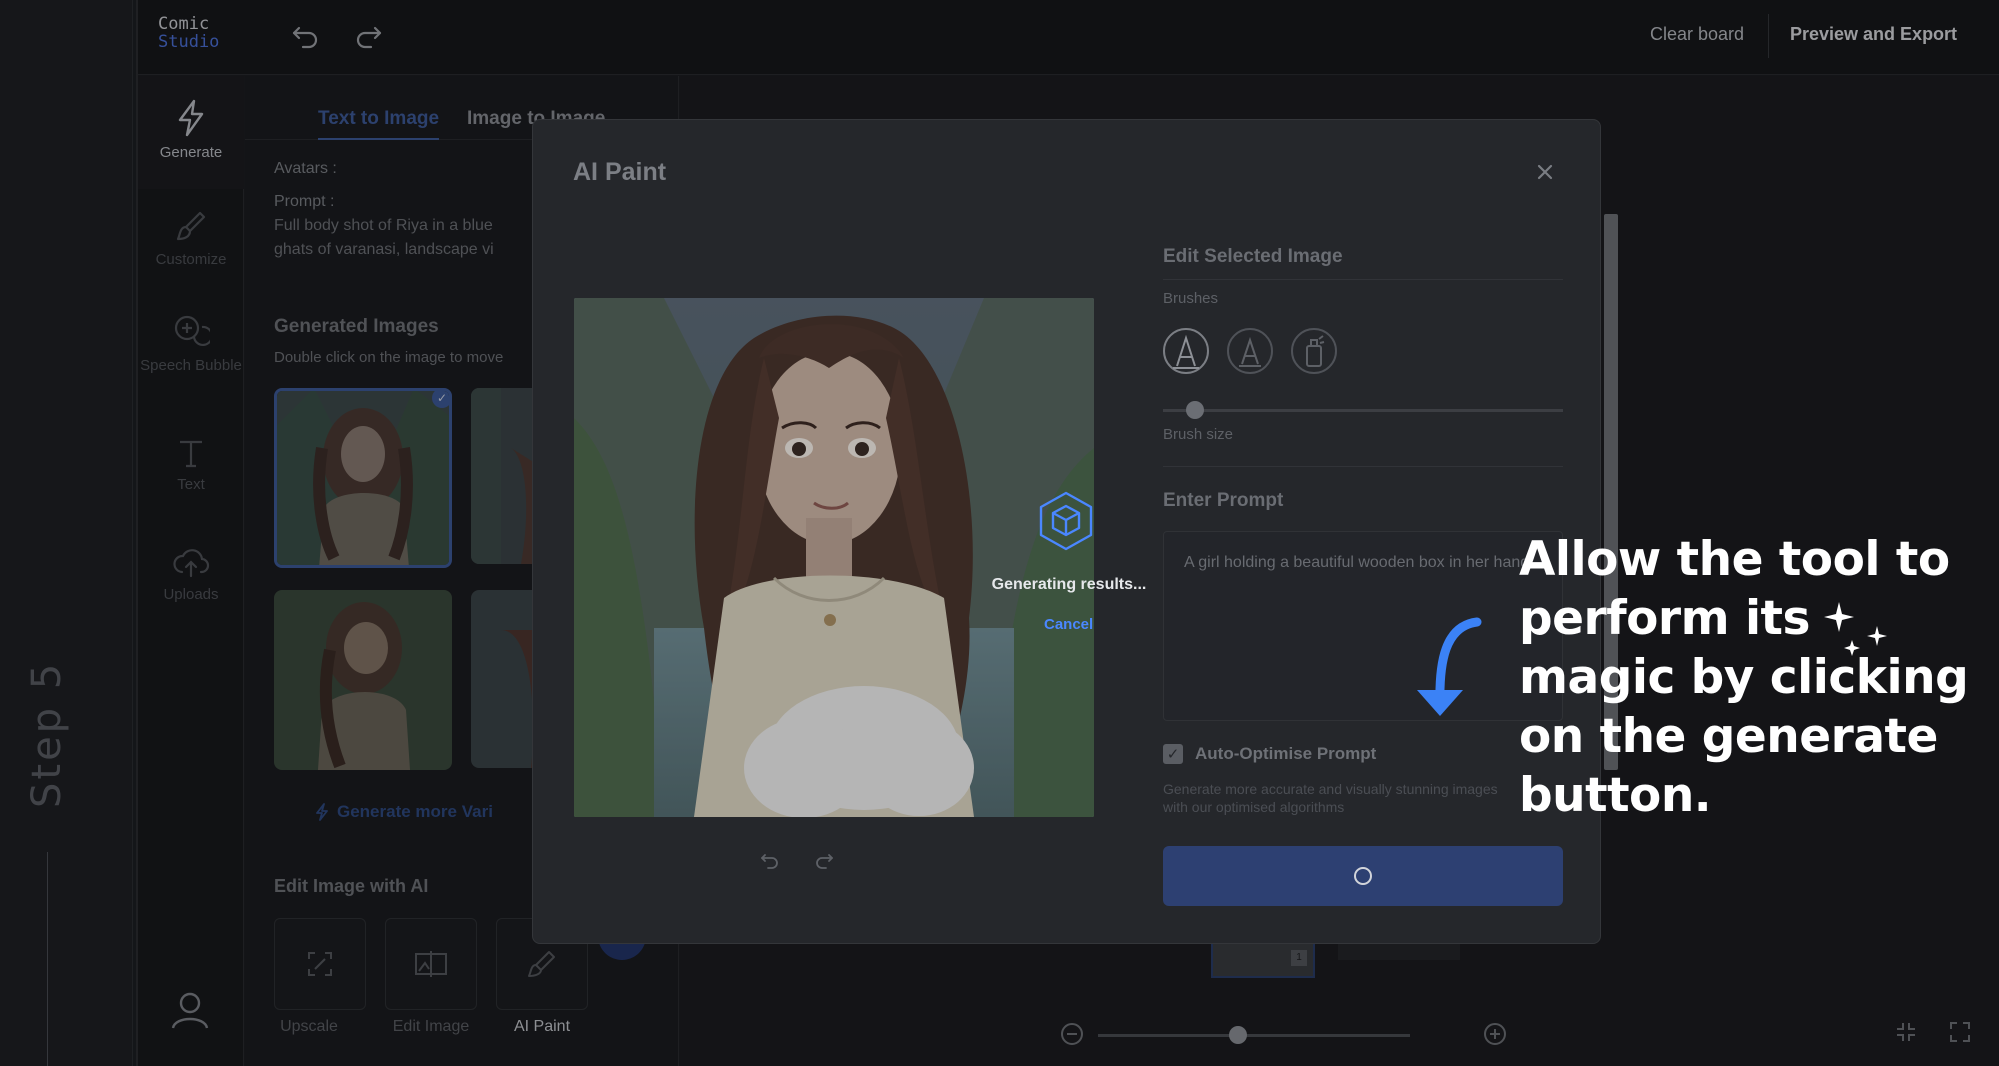 This screenshot has height=1066, width=1999. Describe the element at coordinates (1545, 172) in the screenshot. I see `close-icon` at that location.